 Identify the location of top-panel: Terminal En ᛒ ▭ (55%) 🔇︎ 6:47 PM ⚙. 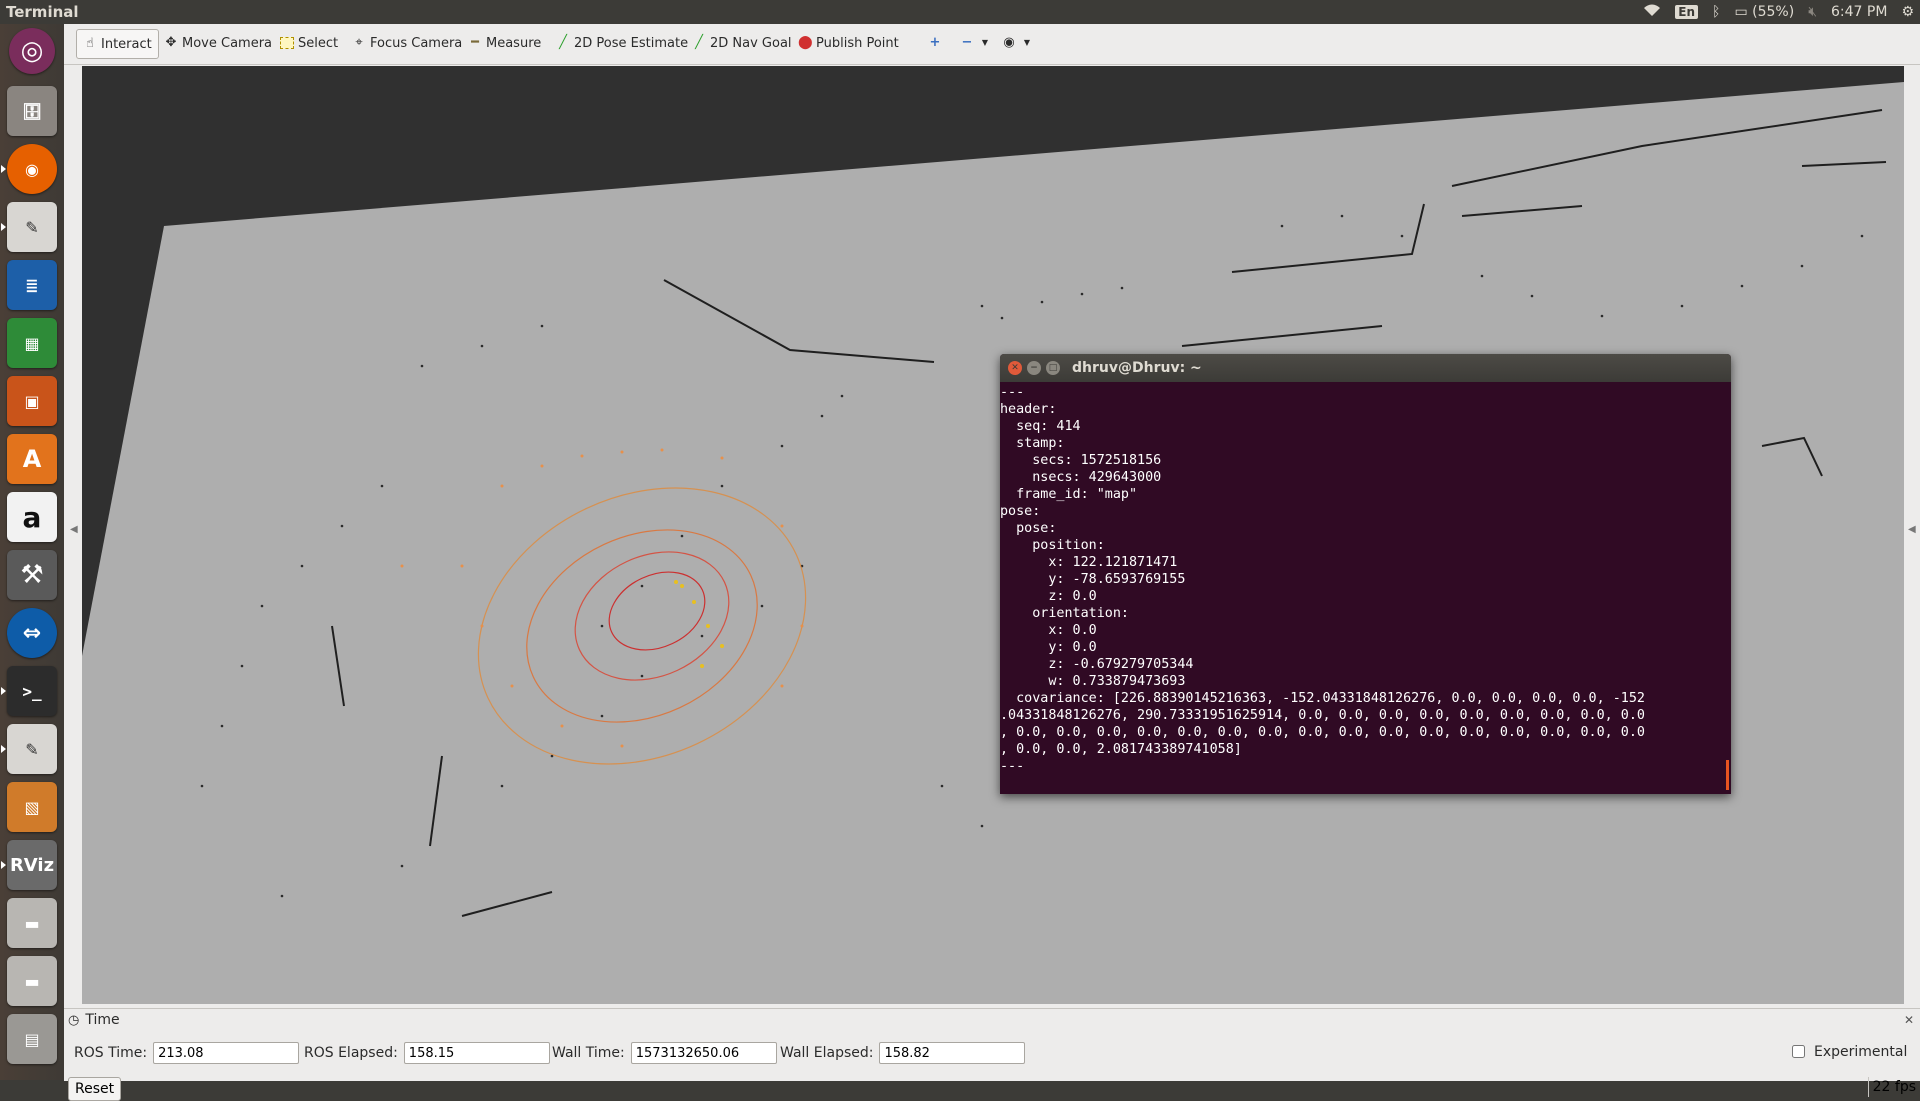
(960, 12).